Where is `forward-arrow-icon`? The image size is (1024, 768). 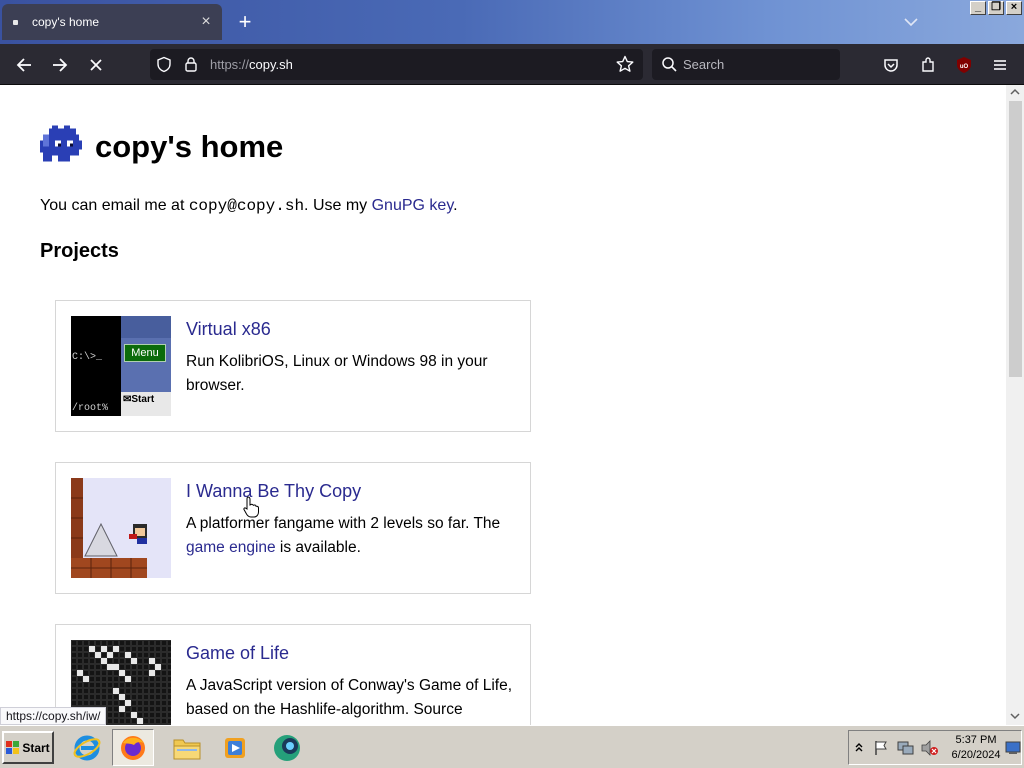 forward-arrow-icon is located at coordinates (60, 65).